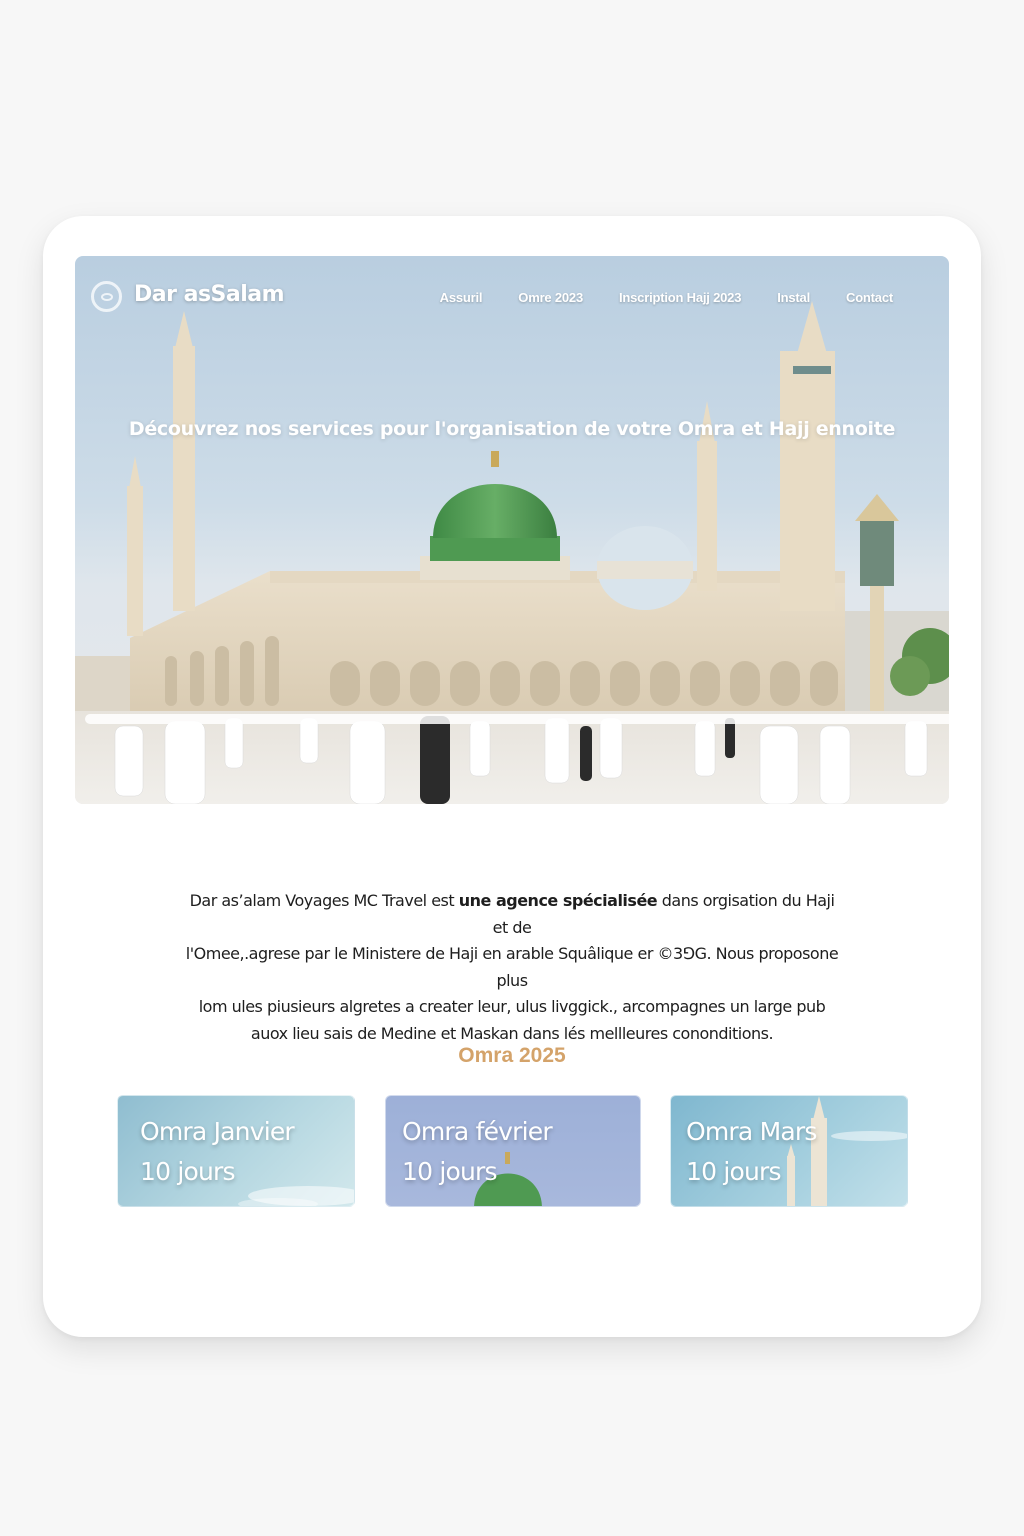  What do you see at coordinates (751, 1131) in the screenshot?
I see `offer-title: Omra Mars` at bounding box center [751, 1131].